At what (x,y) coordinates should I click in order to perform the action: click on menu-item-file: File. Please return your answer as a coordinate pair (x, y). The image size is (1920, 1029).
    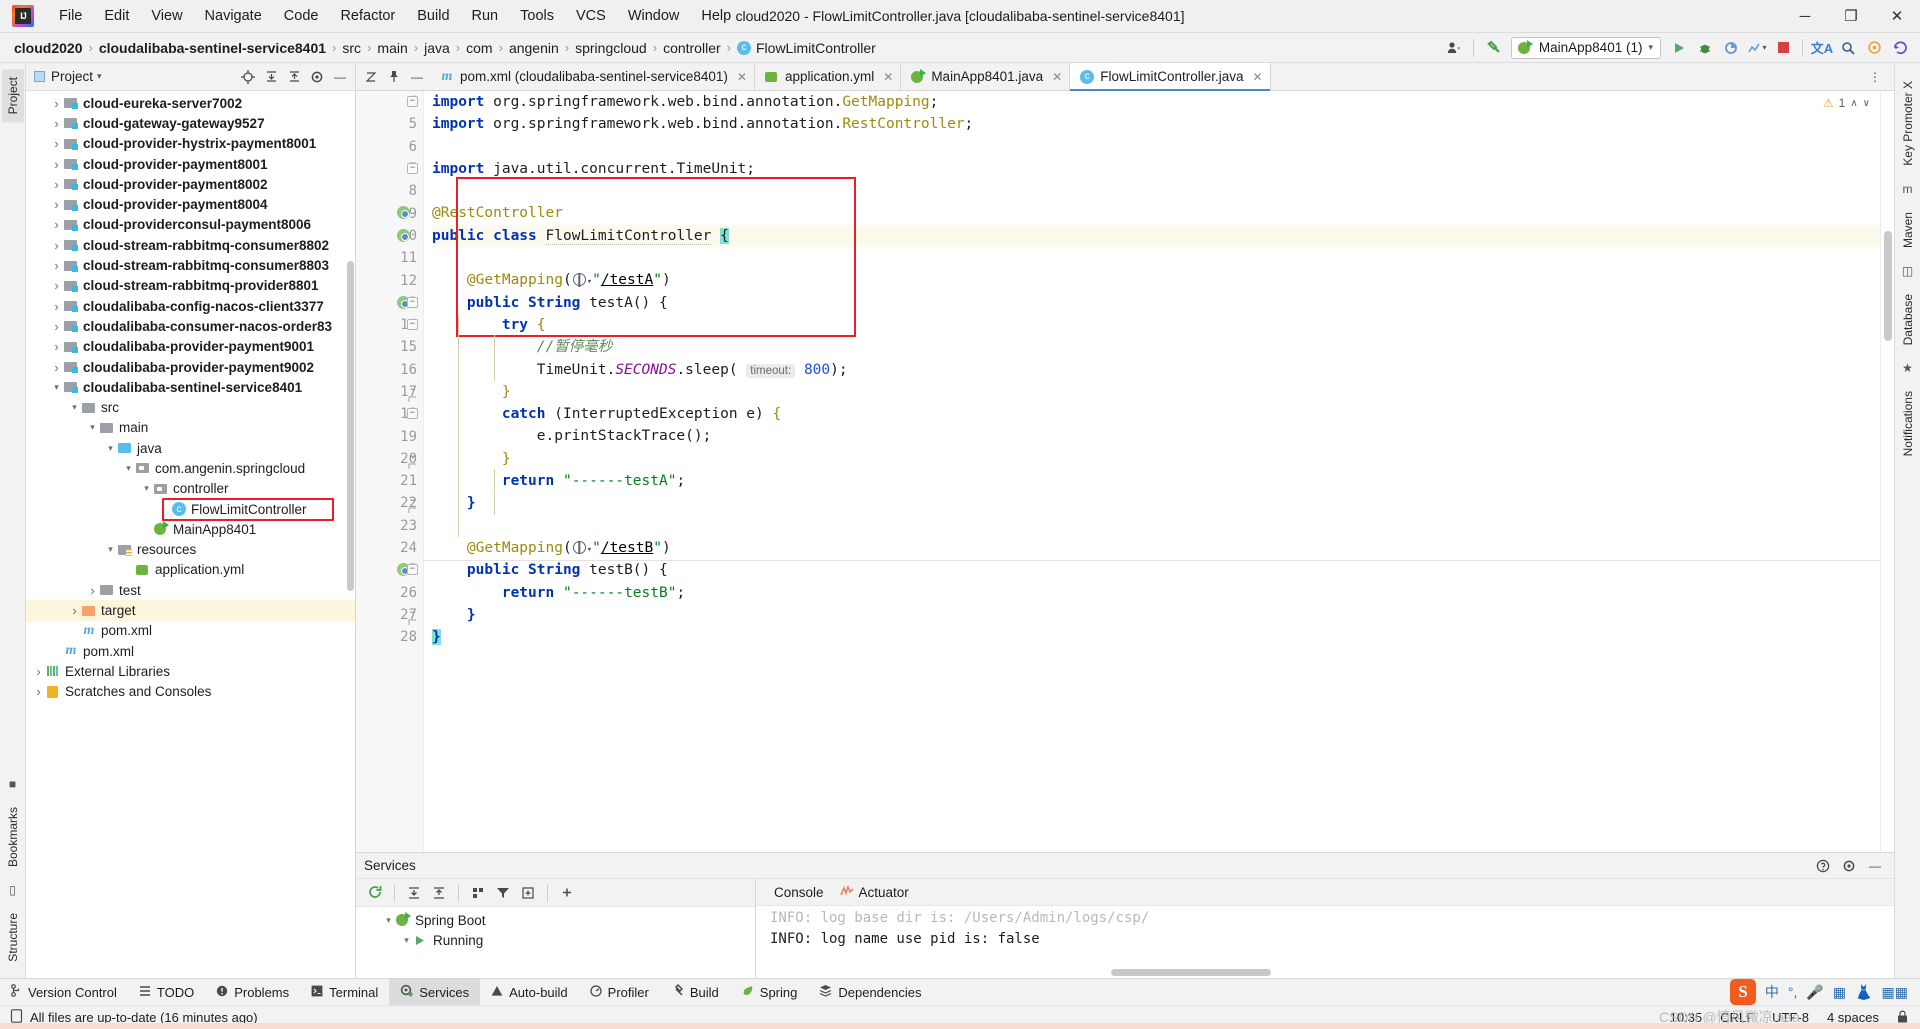
    Looking at the image, I should click on (70, 16).